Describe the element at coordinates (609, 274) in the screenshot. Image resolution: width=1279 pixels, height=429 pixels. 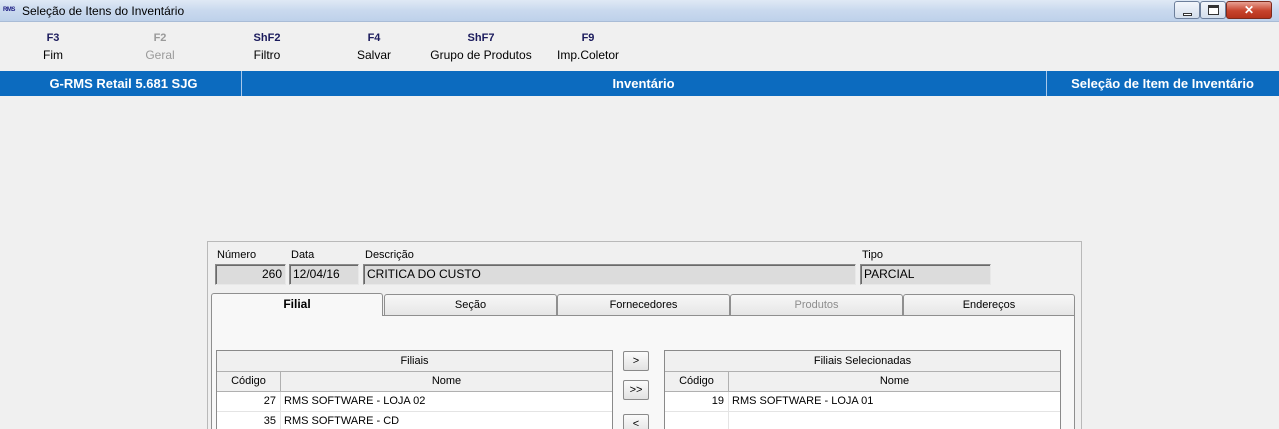
I see `descricao-field: CRITICA DO CUSTO` at that location.